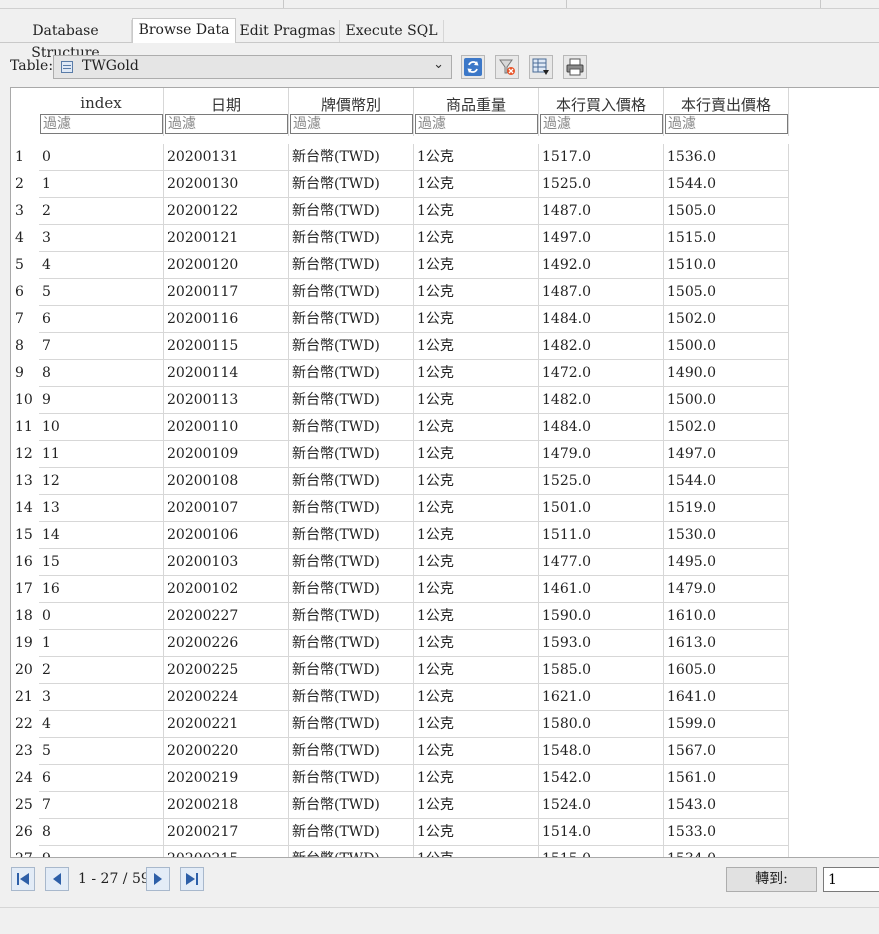 This screenshot has width=879, height=934. Describe the element at coordinates (226, 643) in the screenshot. I see `date-cell: 20200226` at that location.